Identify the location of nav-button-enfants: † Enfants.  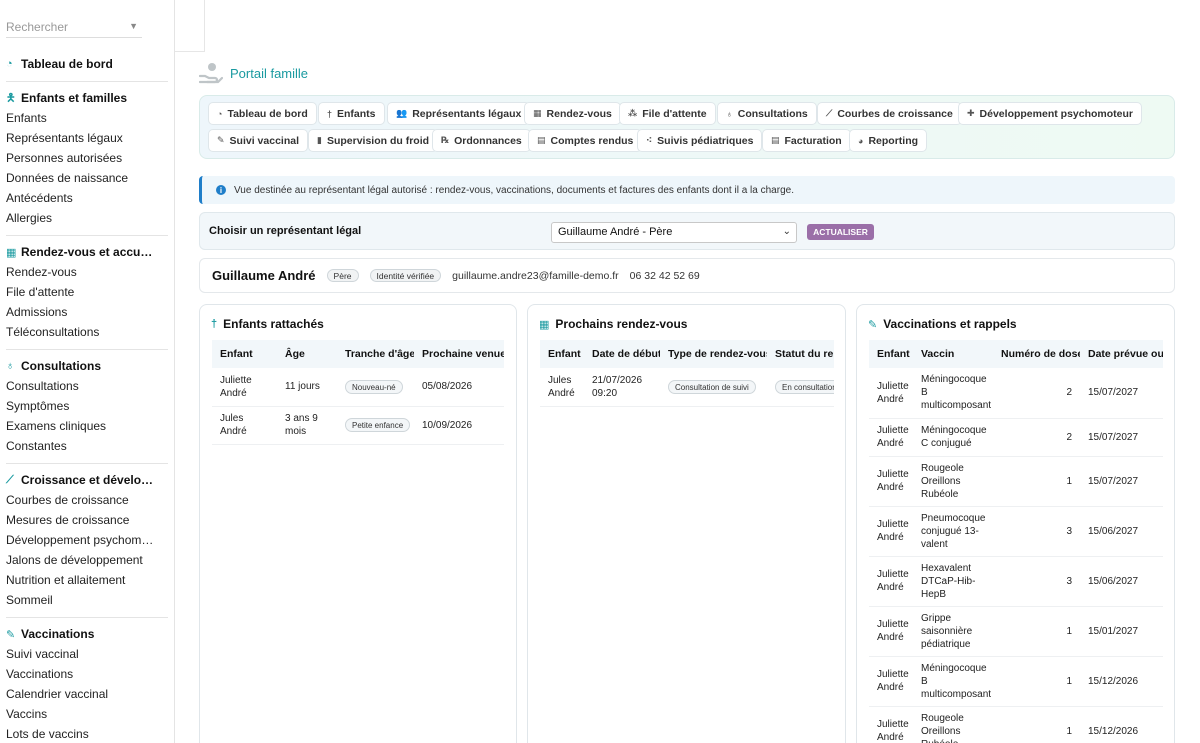
(351, 113).